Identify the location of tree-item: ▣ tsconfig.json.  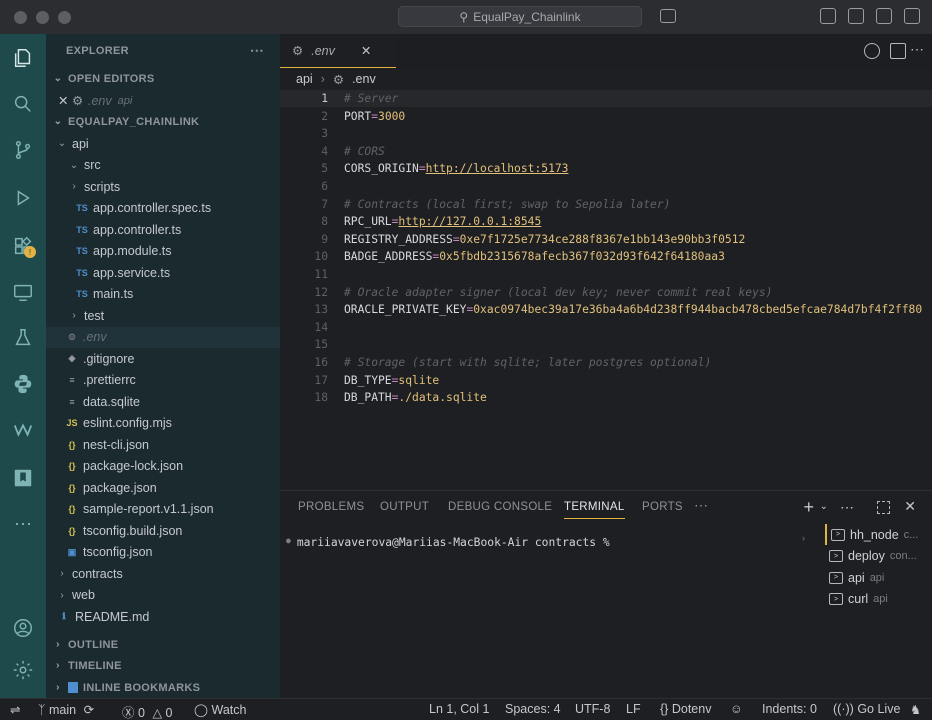
(163, 552).